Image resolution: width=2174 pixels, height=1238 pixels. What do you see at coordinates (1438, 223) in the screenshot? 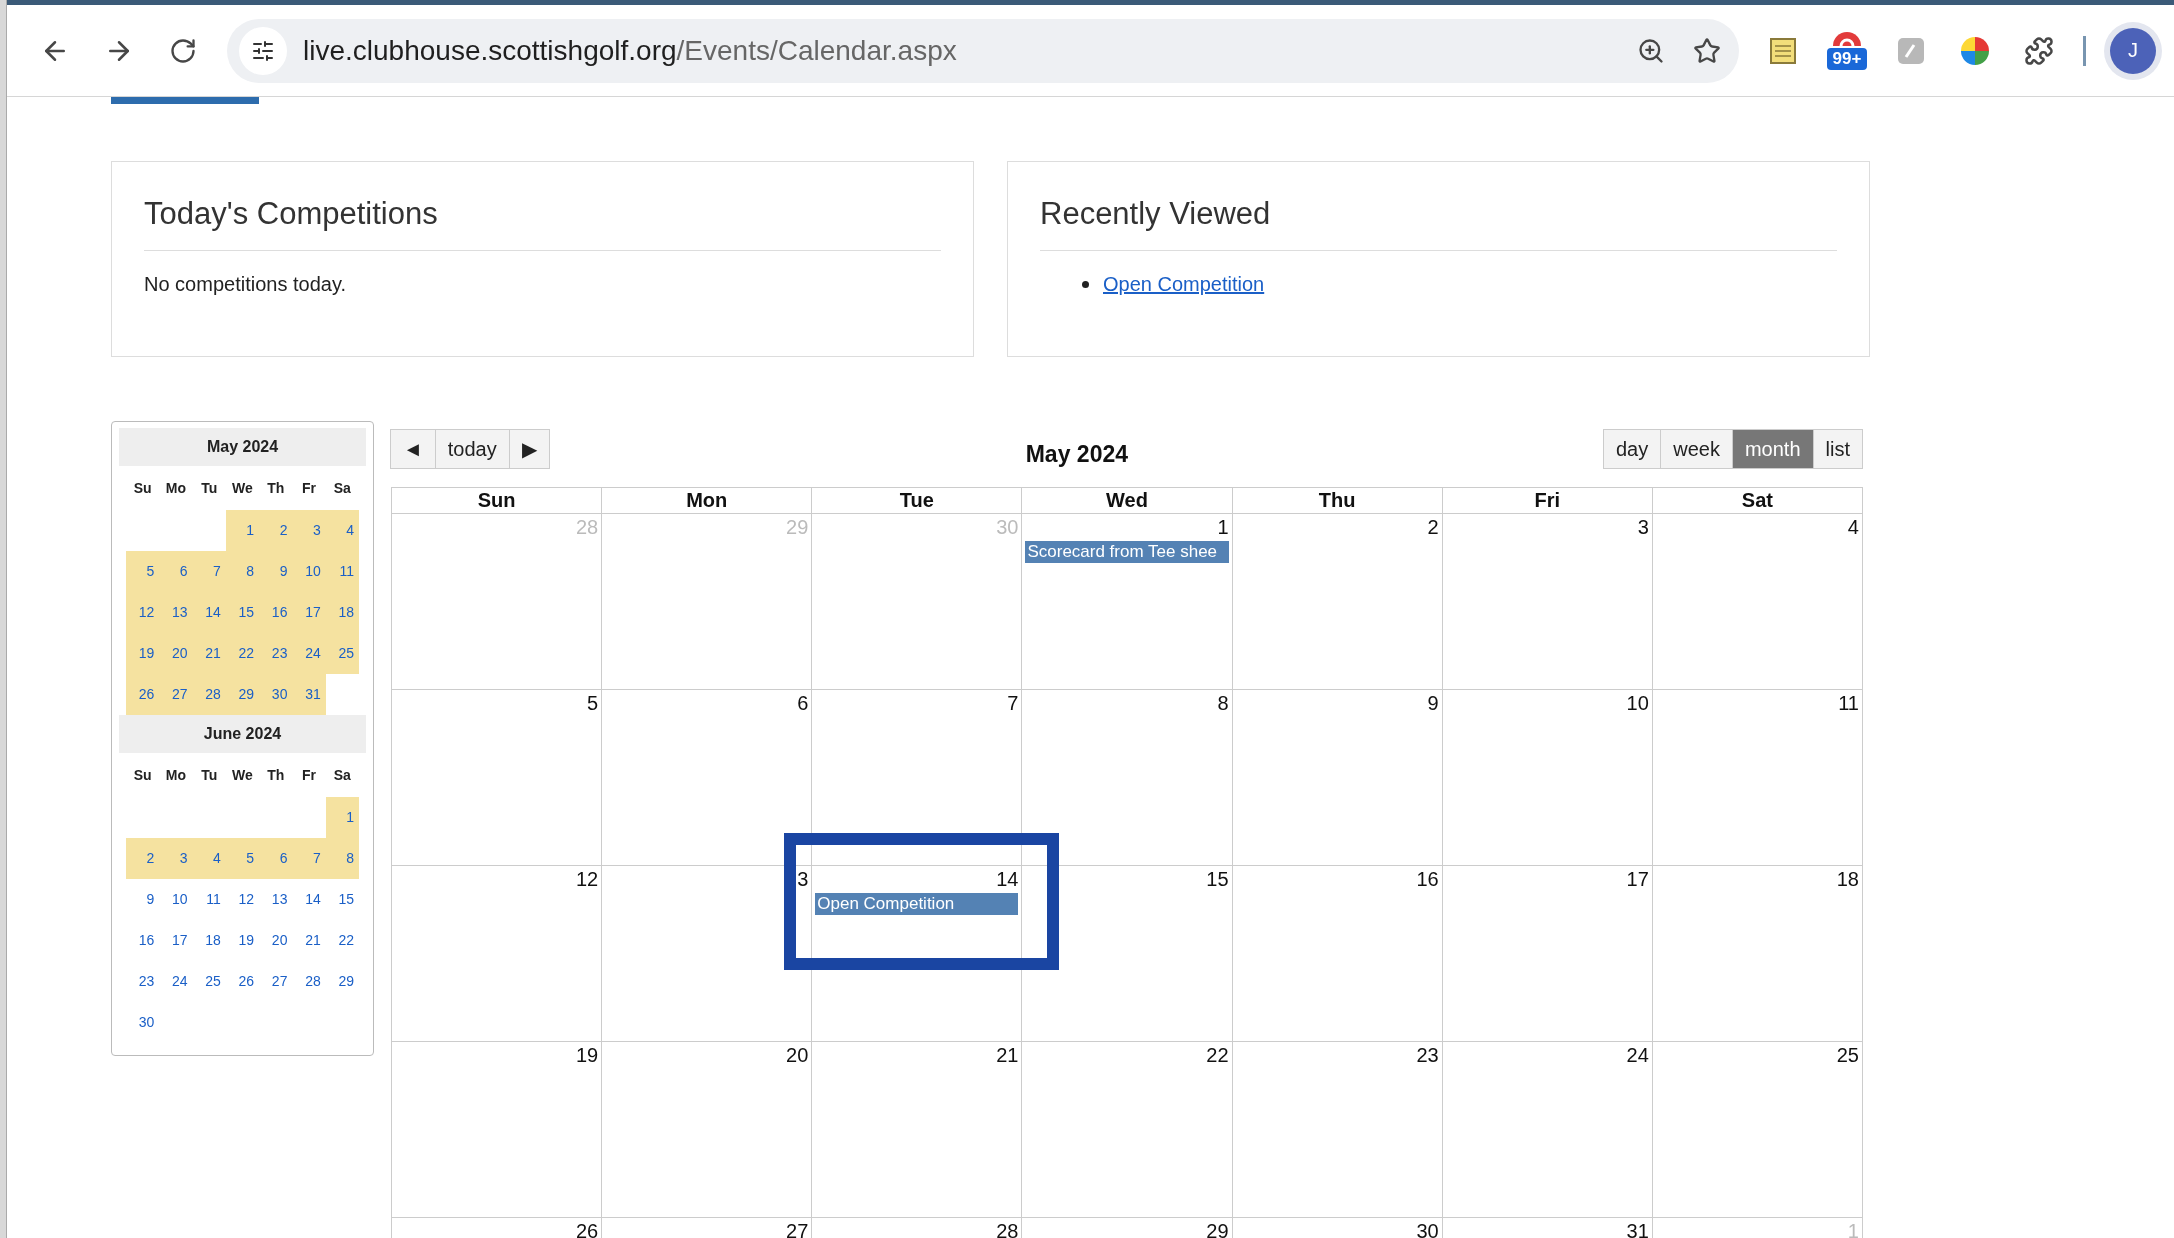
I see `card-title: Recently Viewed` at bounding box center [1438, 223].